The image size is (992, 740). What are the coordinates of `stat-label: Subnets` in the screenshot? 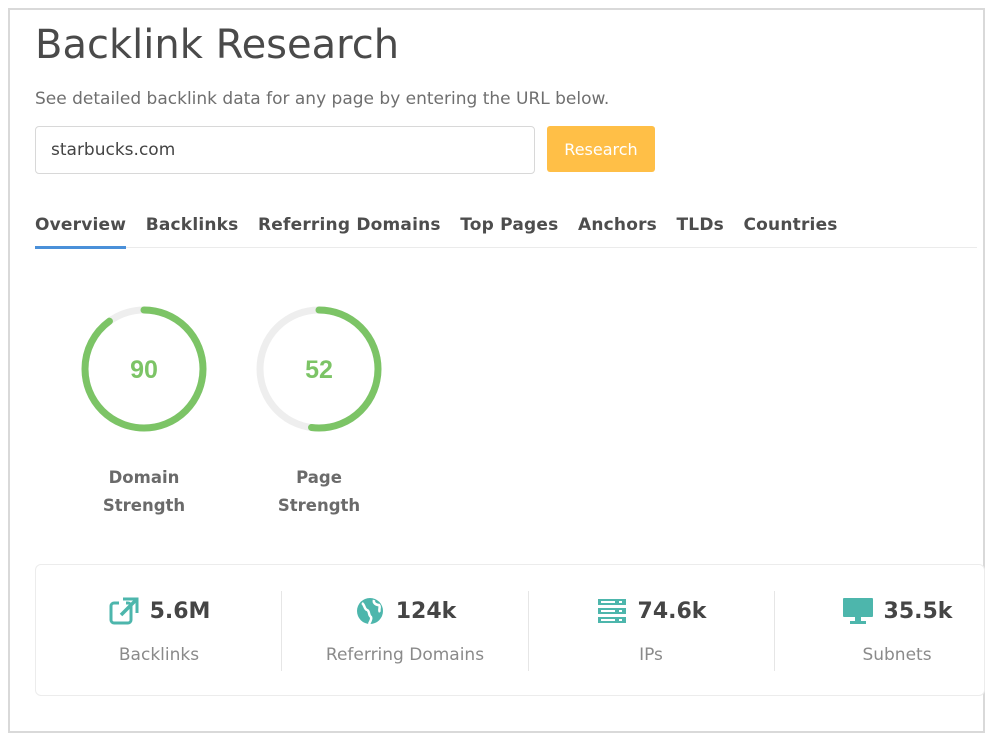 It's located at (897, 655).